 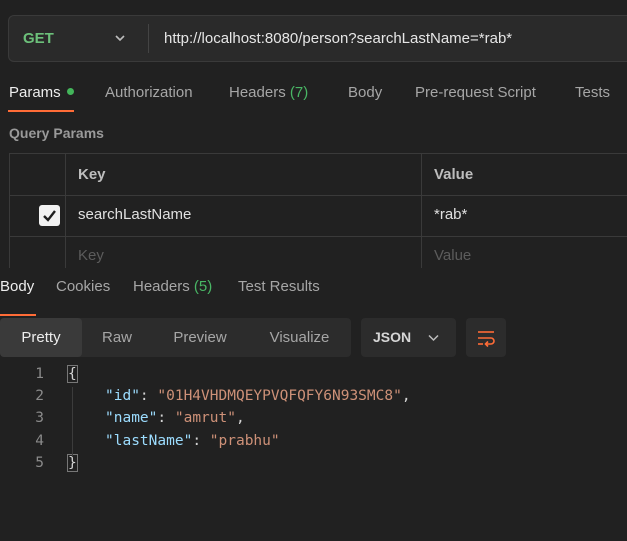 I want to click on line-number: 1, so click(x=39, y=374).